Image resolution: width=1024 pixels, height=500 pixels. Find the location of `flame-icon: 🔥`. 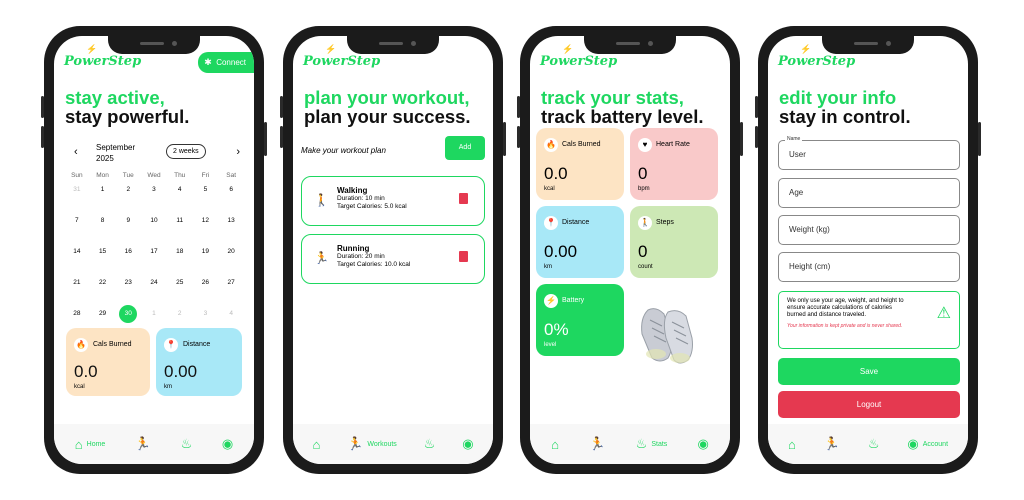

flame-icon: 🔥 is located at coordinates (81, 344).